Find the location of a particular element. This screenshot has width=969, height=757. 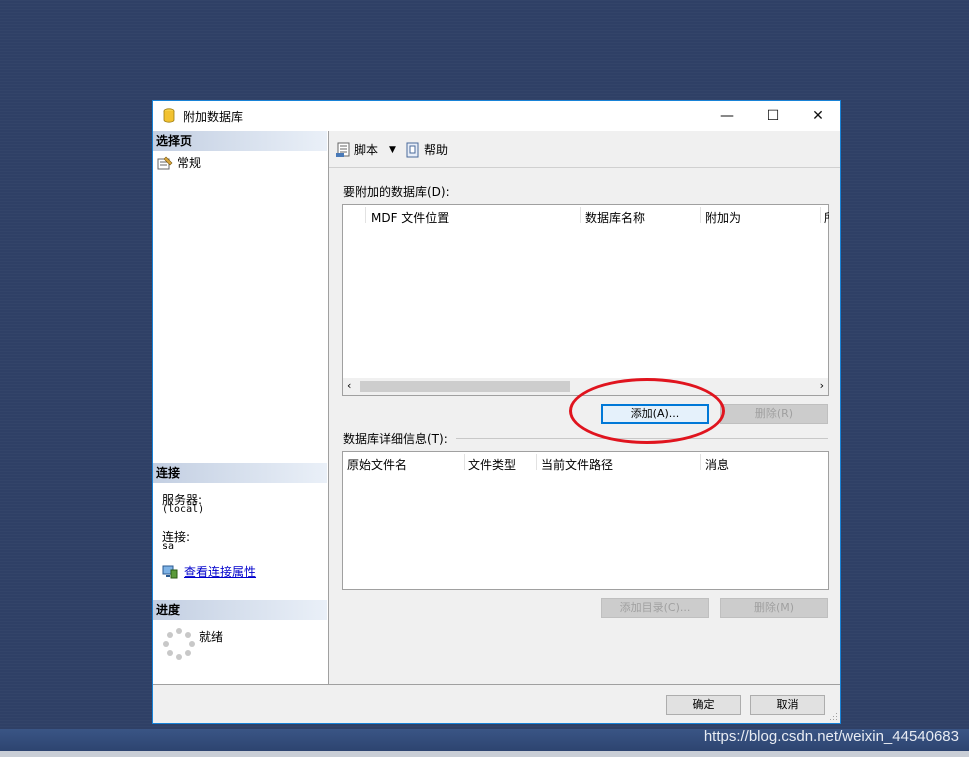

select-page-header: 选择页 is located at coordinates (240, 141).